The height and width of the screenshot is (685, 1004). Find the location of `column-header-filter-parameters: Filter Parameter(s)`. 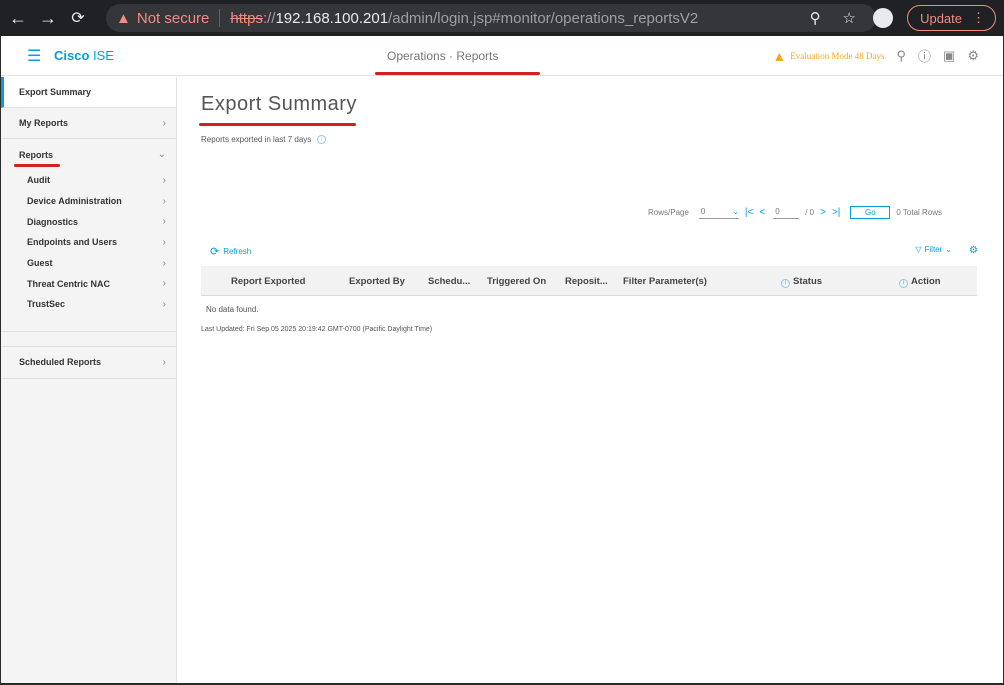

column-header-filter-parameters: Filter Parameter(s) is located at coordinates (665, 281).